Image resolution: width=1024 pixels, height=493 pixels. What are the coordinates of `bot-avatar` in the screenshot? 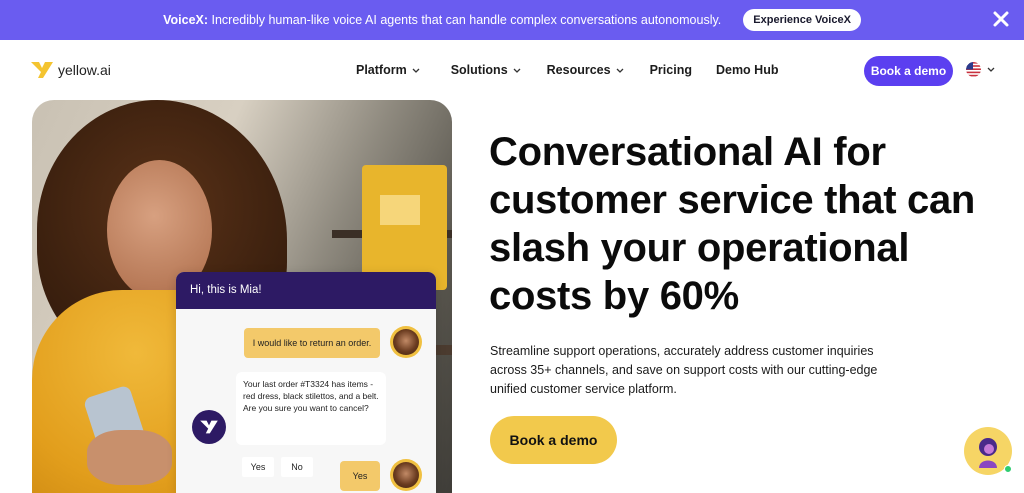 It's located at (209, 427).